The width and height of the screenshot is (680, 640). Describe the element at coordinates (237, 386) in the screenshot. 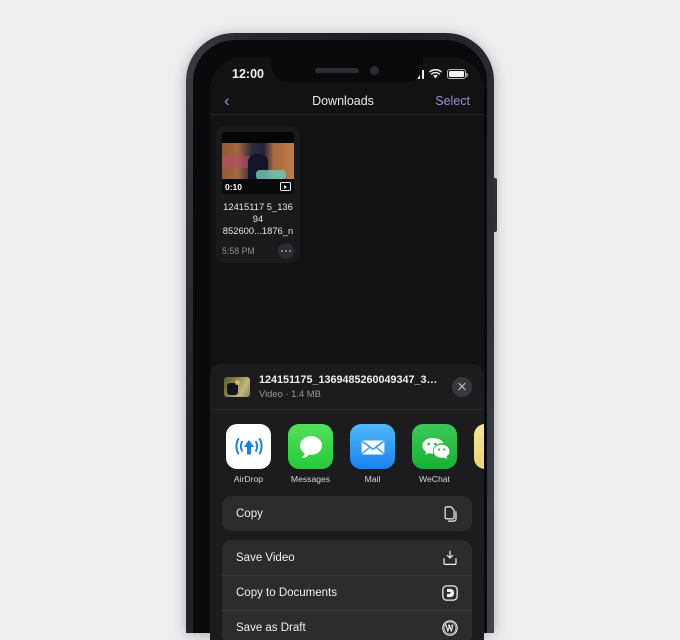

I see `share-file-thumbnail` at that location.